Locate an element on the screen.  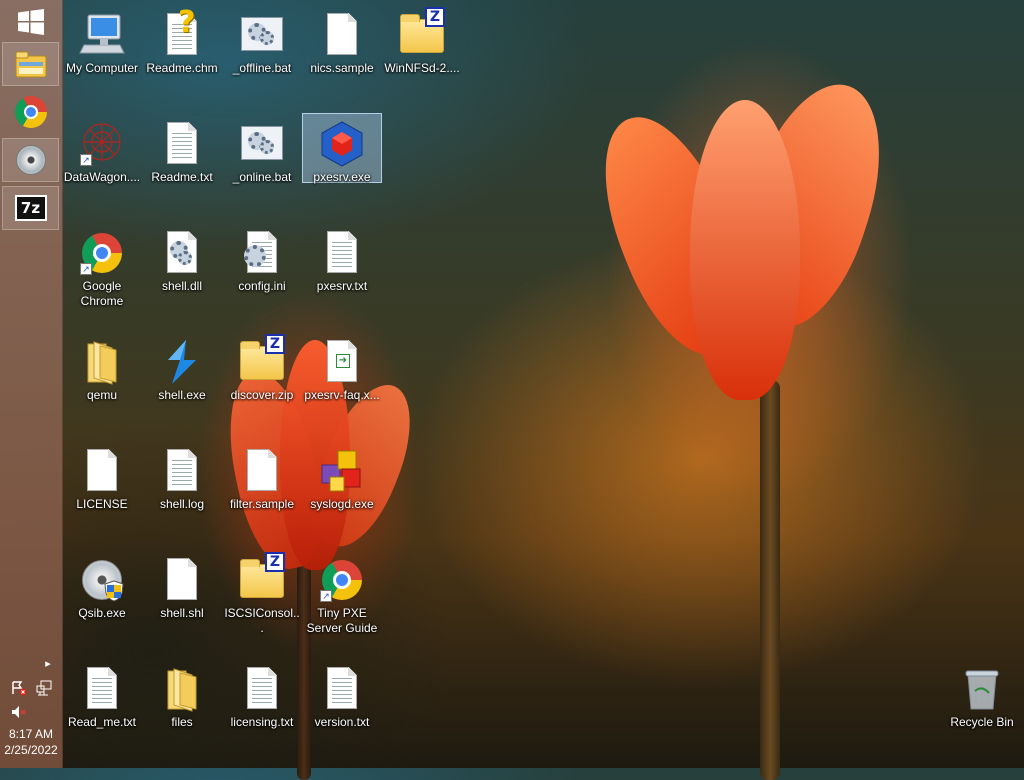
desktop-icon-qsib-exe: Qsib.exe is located at coordinates (102, 602).